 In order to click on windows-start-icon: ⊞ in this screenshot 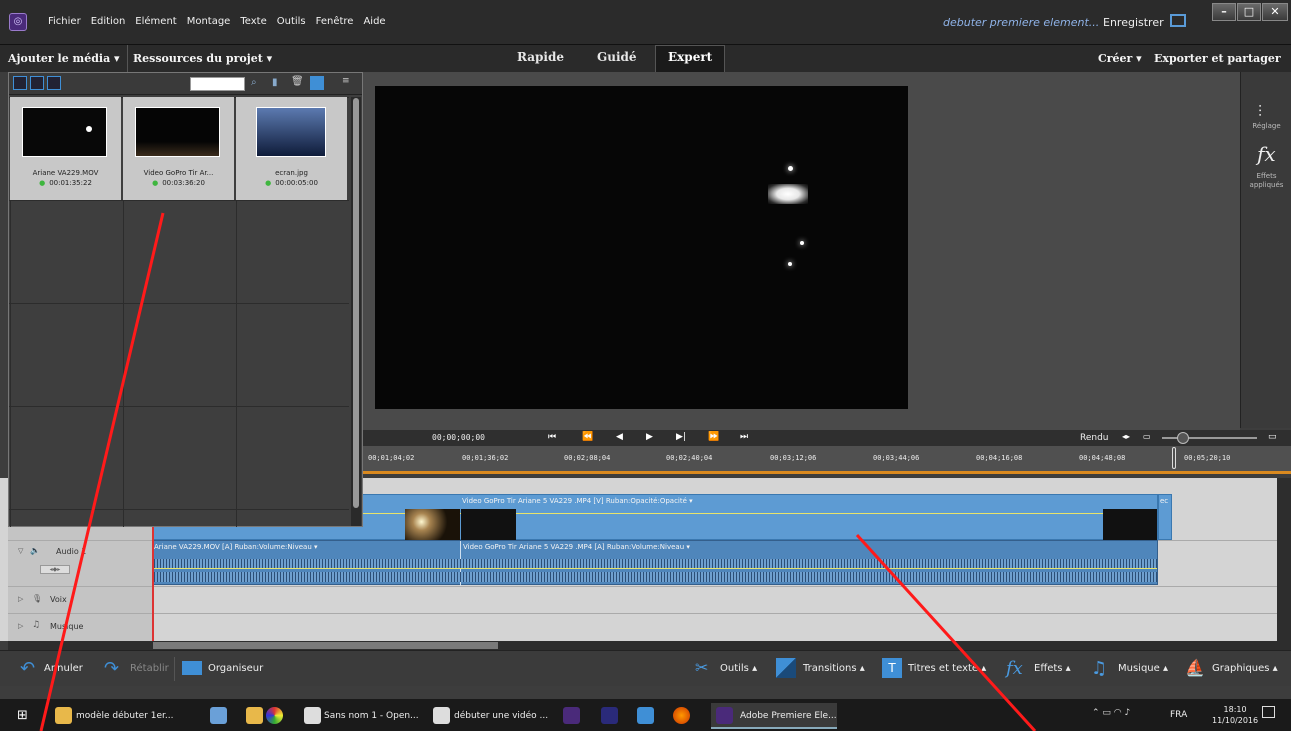, I will do `click(22, 715)`.